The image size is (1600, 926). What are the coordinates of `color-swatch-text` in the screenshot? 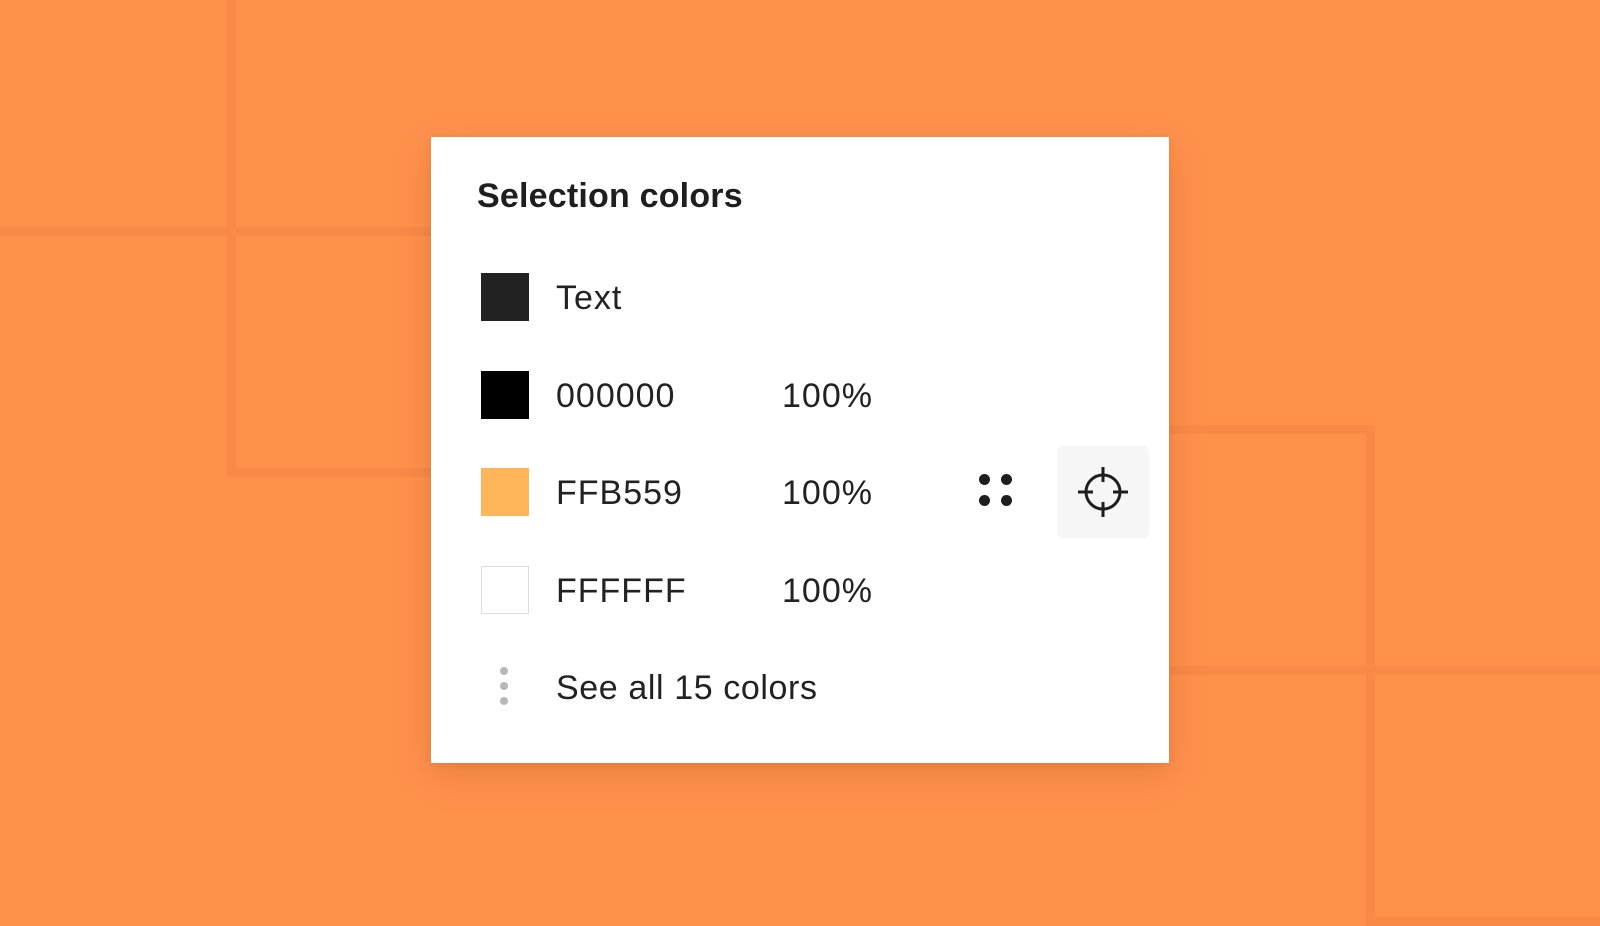 It's located at (505, 297).